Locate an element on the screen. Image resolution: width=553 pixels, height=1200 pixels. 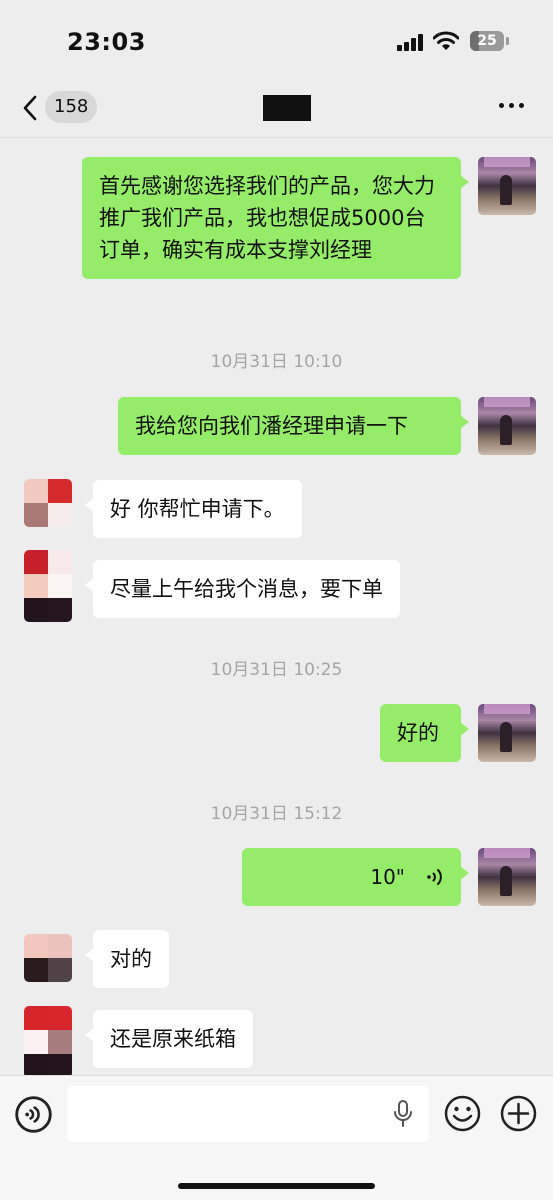
message-text: 我给您向我们潘经理申请一下 is located at coordinates (271, 426).